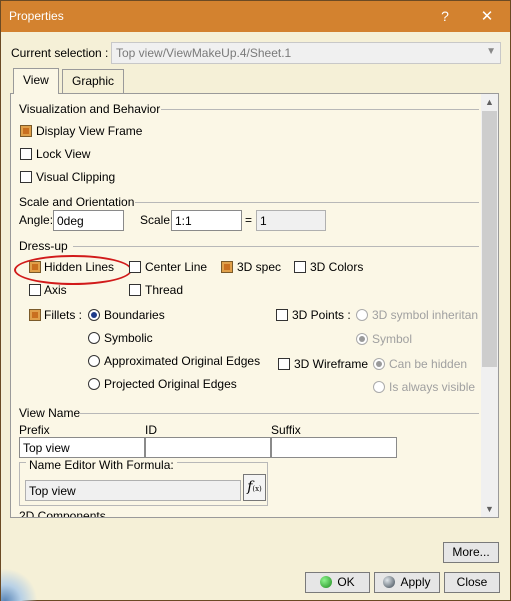  Describe the element at coordinates (133, 490) in the screenshot. I see `name-editor-field: Top view` at that location.